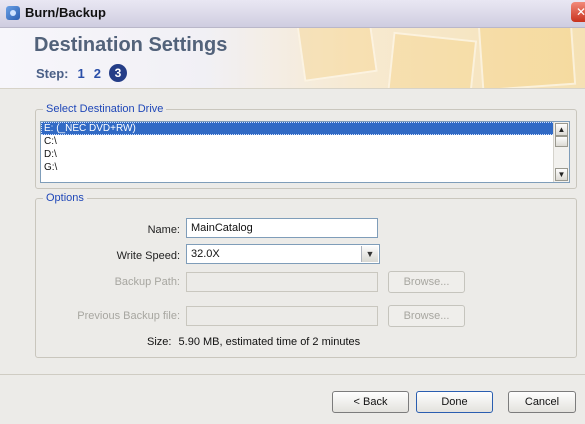 The height and width of the screenshot is (424, 585). I want to click on back-button: < Back, so click(370, 402).